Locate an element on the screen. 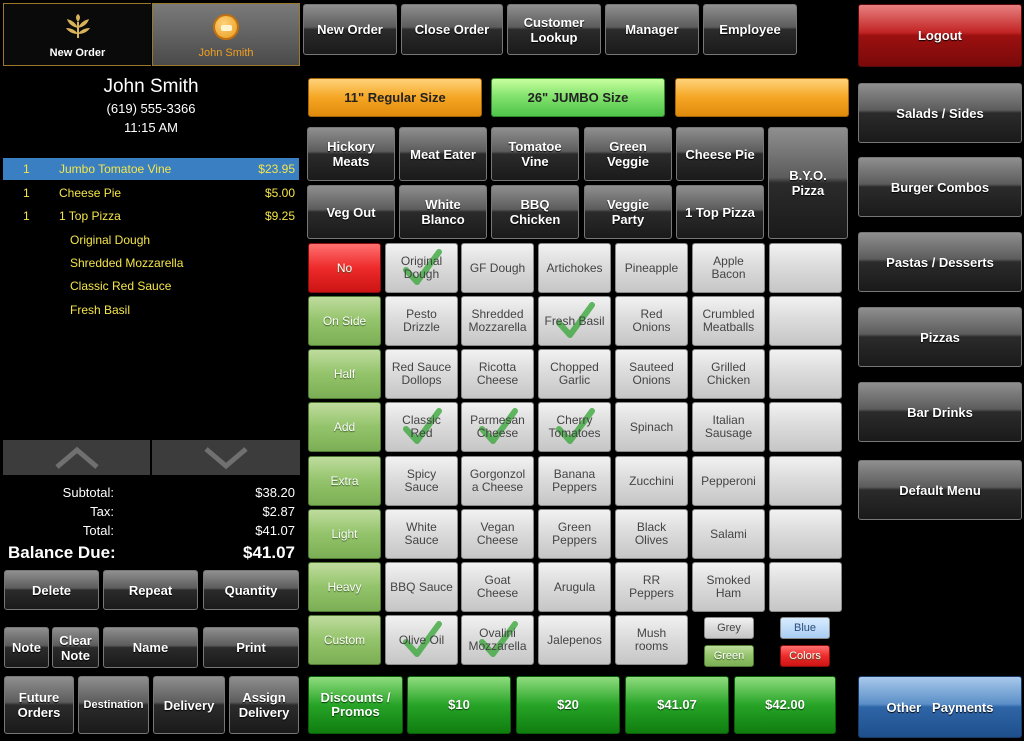 The image size is (1024, 741). specialty-cheese-pie-button: Cheese Pie is located at coordinates (720, 154).